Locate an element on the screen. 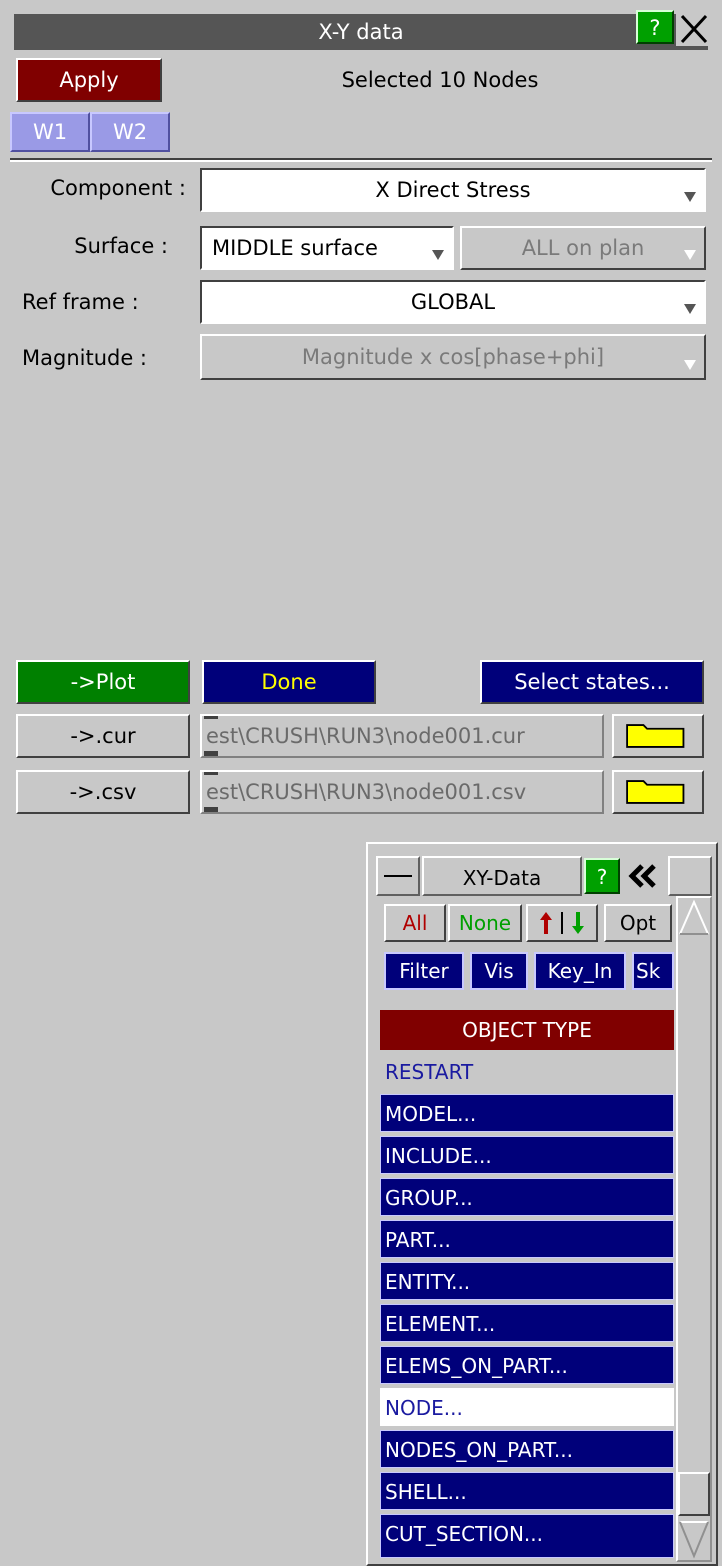 This screenshot has height=1566, width=722. minimize-button is located at coordinates (398, 876).